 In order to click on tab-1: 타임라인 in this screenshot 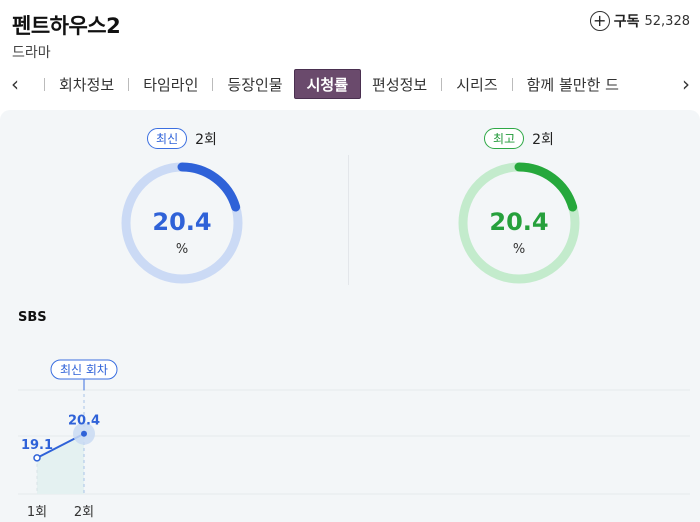, I will do `click(170, 84)`.